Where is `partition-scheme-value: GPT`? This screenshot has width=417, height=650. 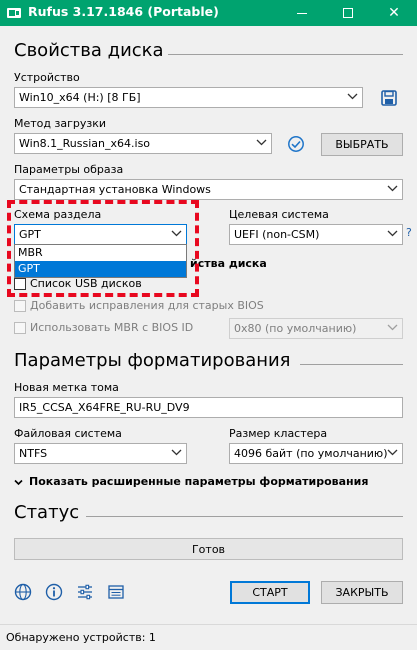 partition-scheme-value: GPT is located at coordinates (30, 234).